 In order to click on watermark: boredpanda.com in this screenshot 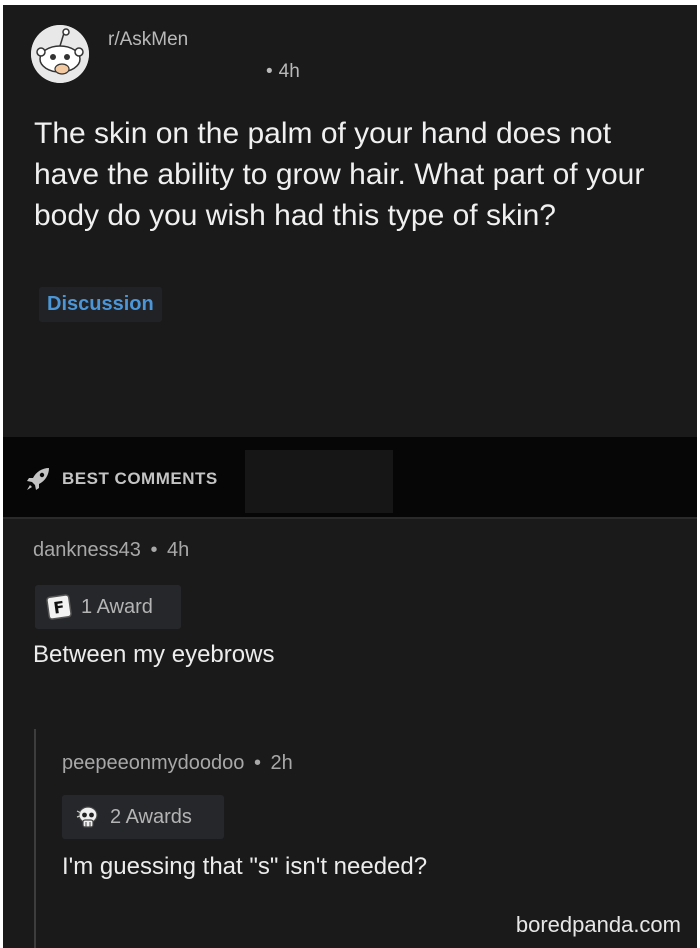, I will do `click(598, 924)`.